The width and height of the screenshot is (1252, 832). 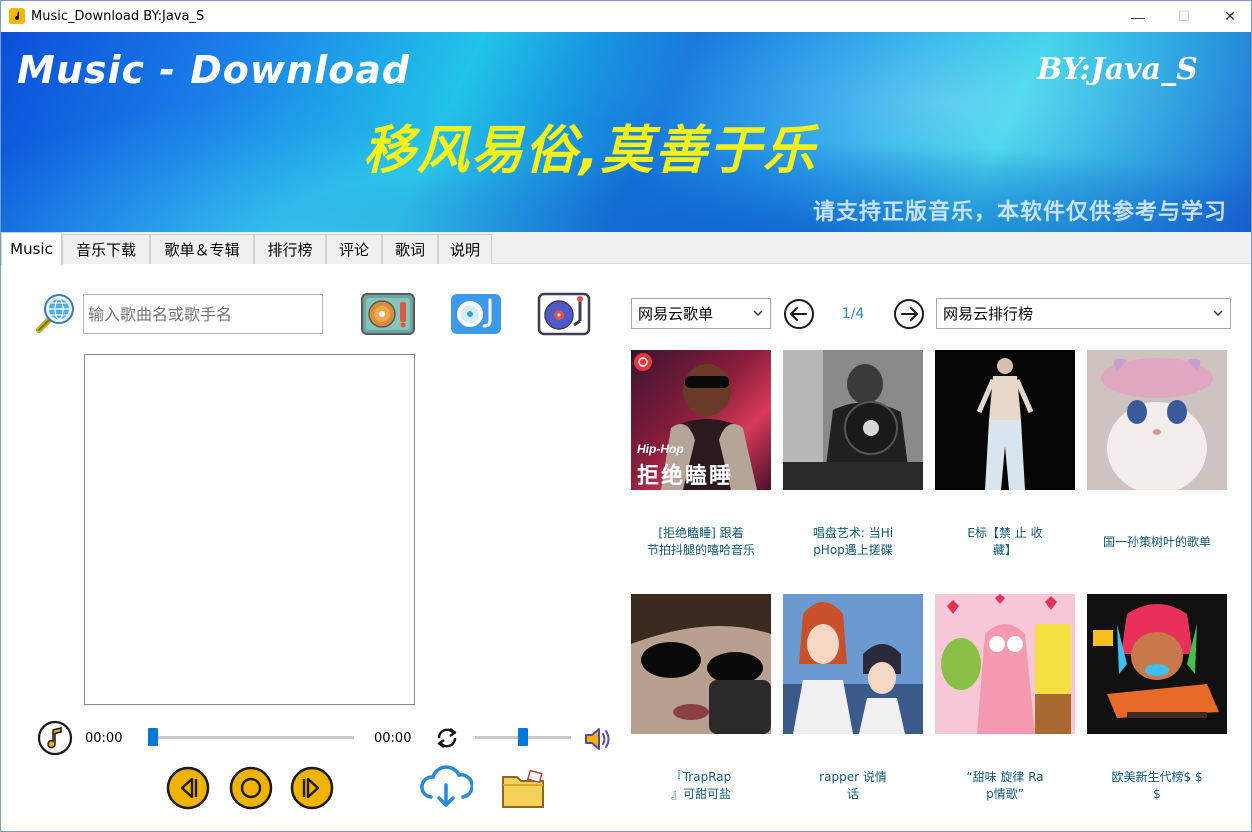 I want to click on current-time: 00:00, so click(x=104, y=738).